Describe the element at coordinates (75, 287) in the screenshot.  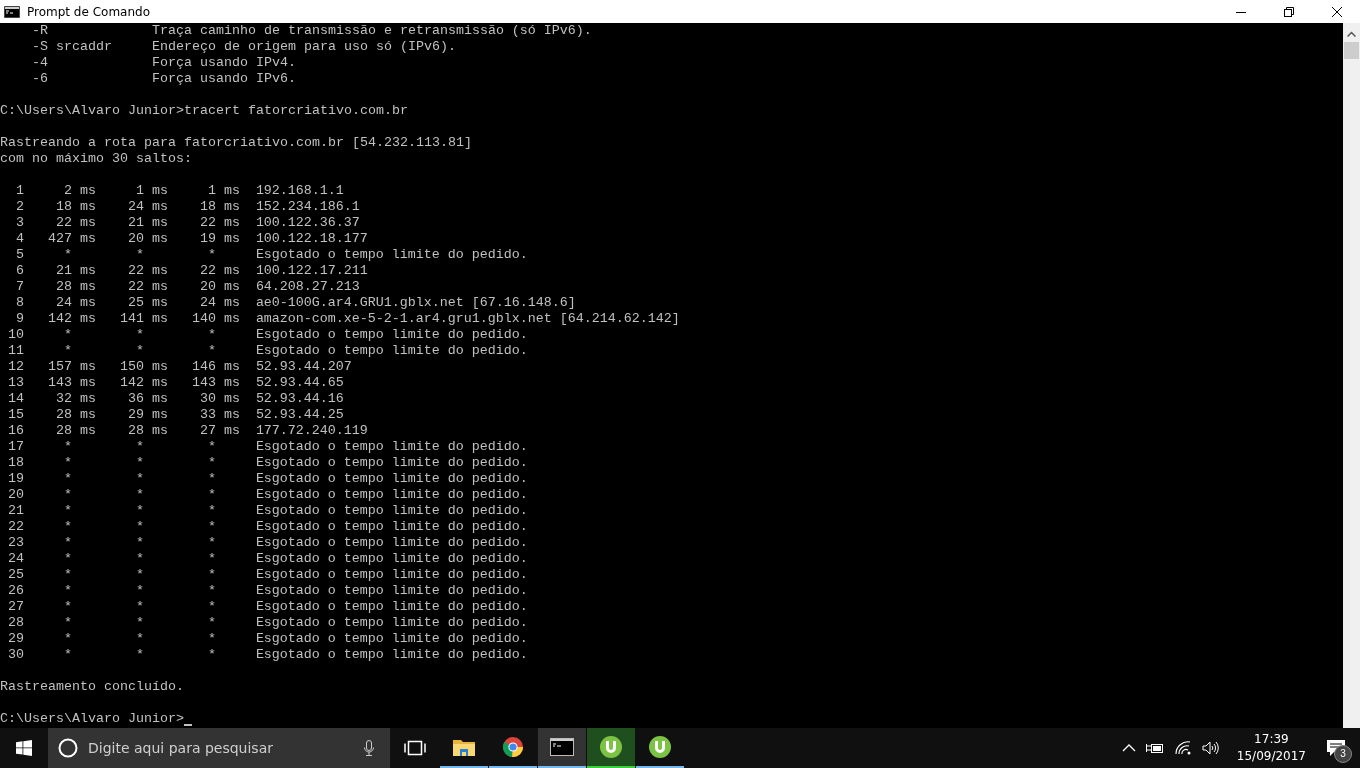
I see `round-trip-time: 28 ms` at that location.